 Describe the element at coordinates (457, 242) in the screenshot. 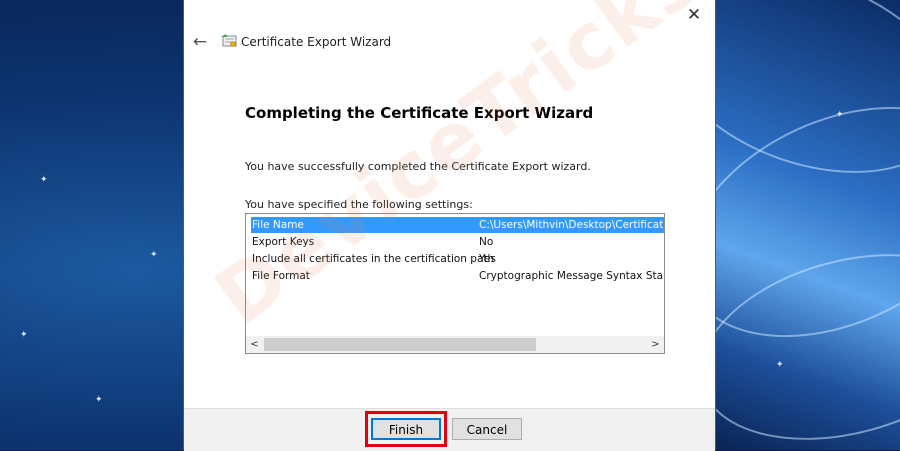

I see `settings-row-export-keys: Export Keys No` at that location.